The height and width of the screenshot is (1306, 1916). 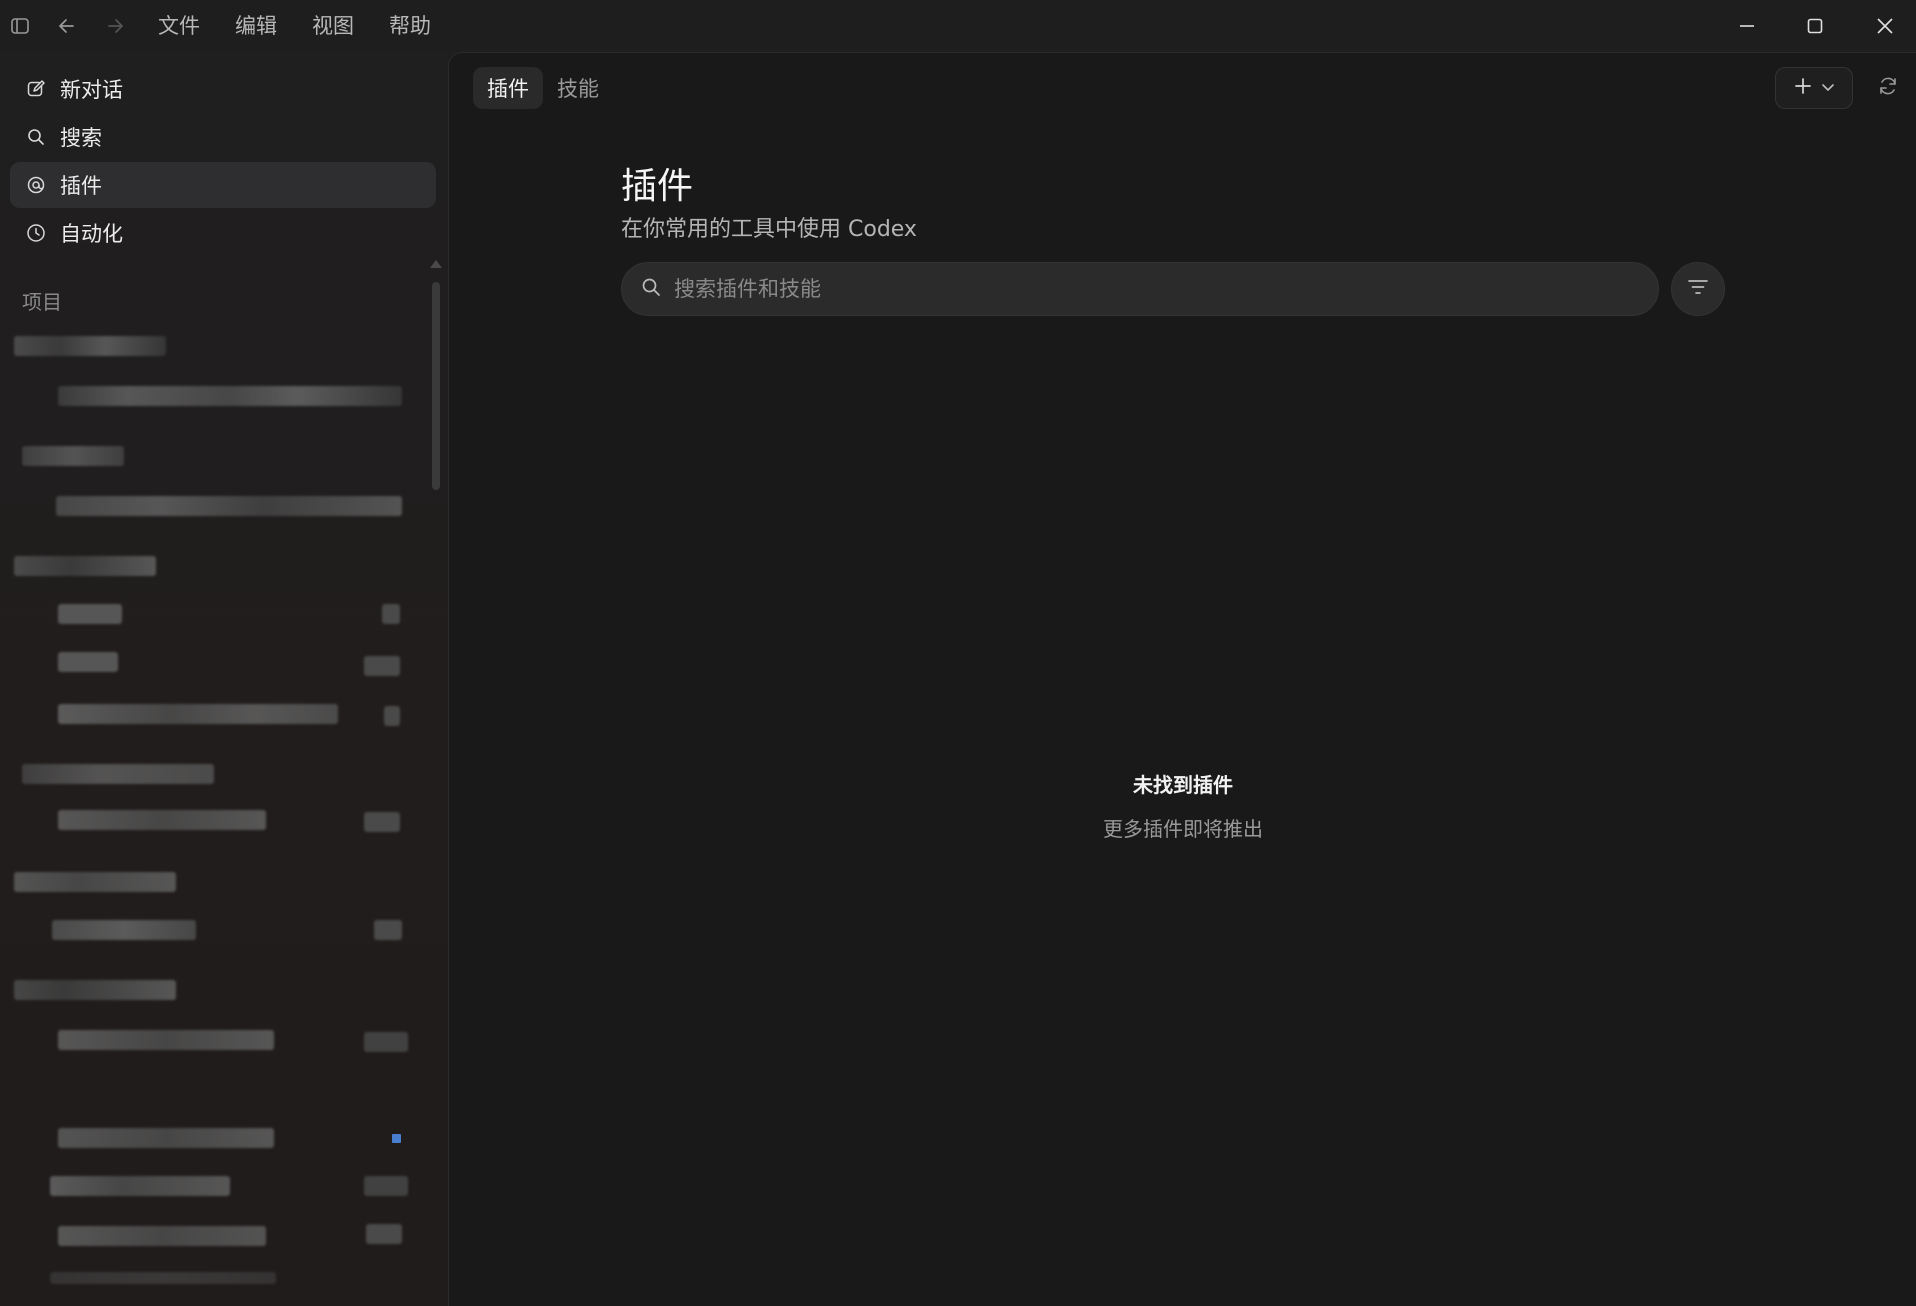 What do you see at coordinates (657, 186) in the screenshot?
I see `page-title: 插件` at bounding box center [657, 186].